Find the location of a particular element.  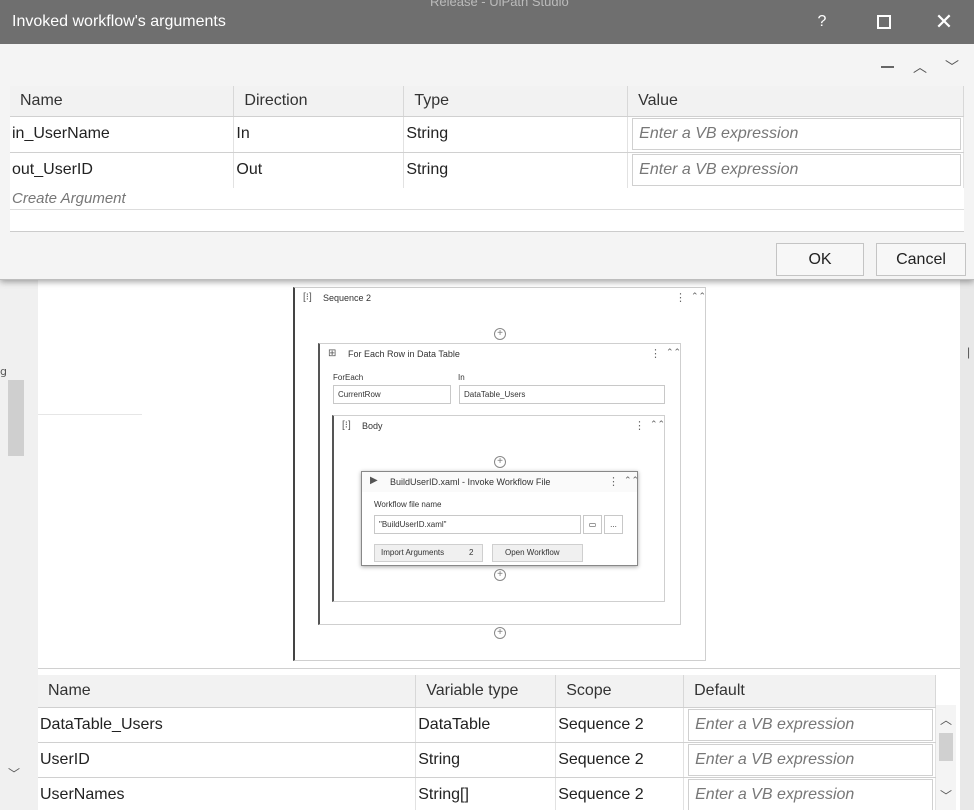

variable-type: DataTable is located at coordinates (486, 725).